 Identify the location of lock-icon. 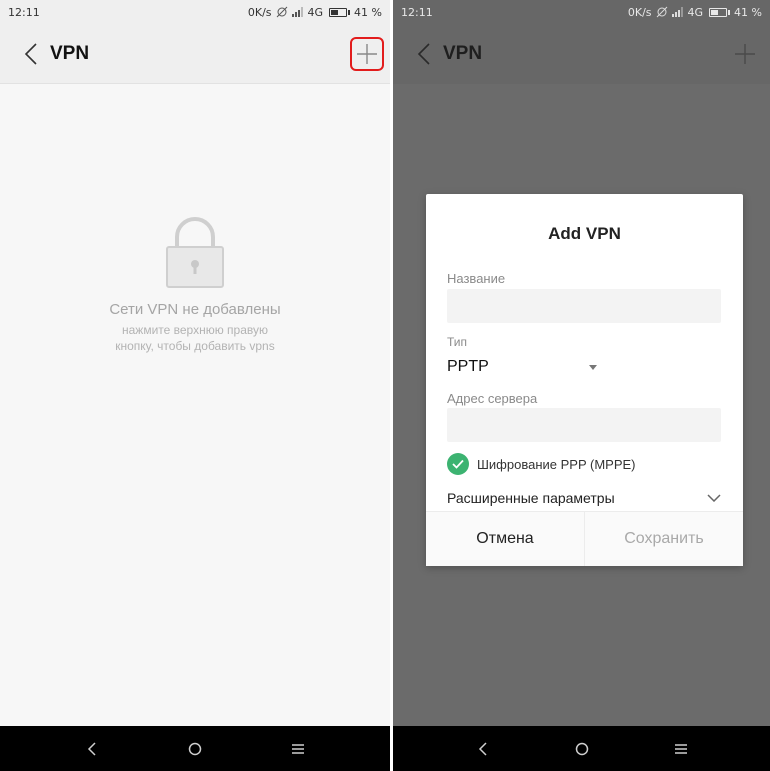
(195, 252).